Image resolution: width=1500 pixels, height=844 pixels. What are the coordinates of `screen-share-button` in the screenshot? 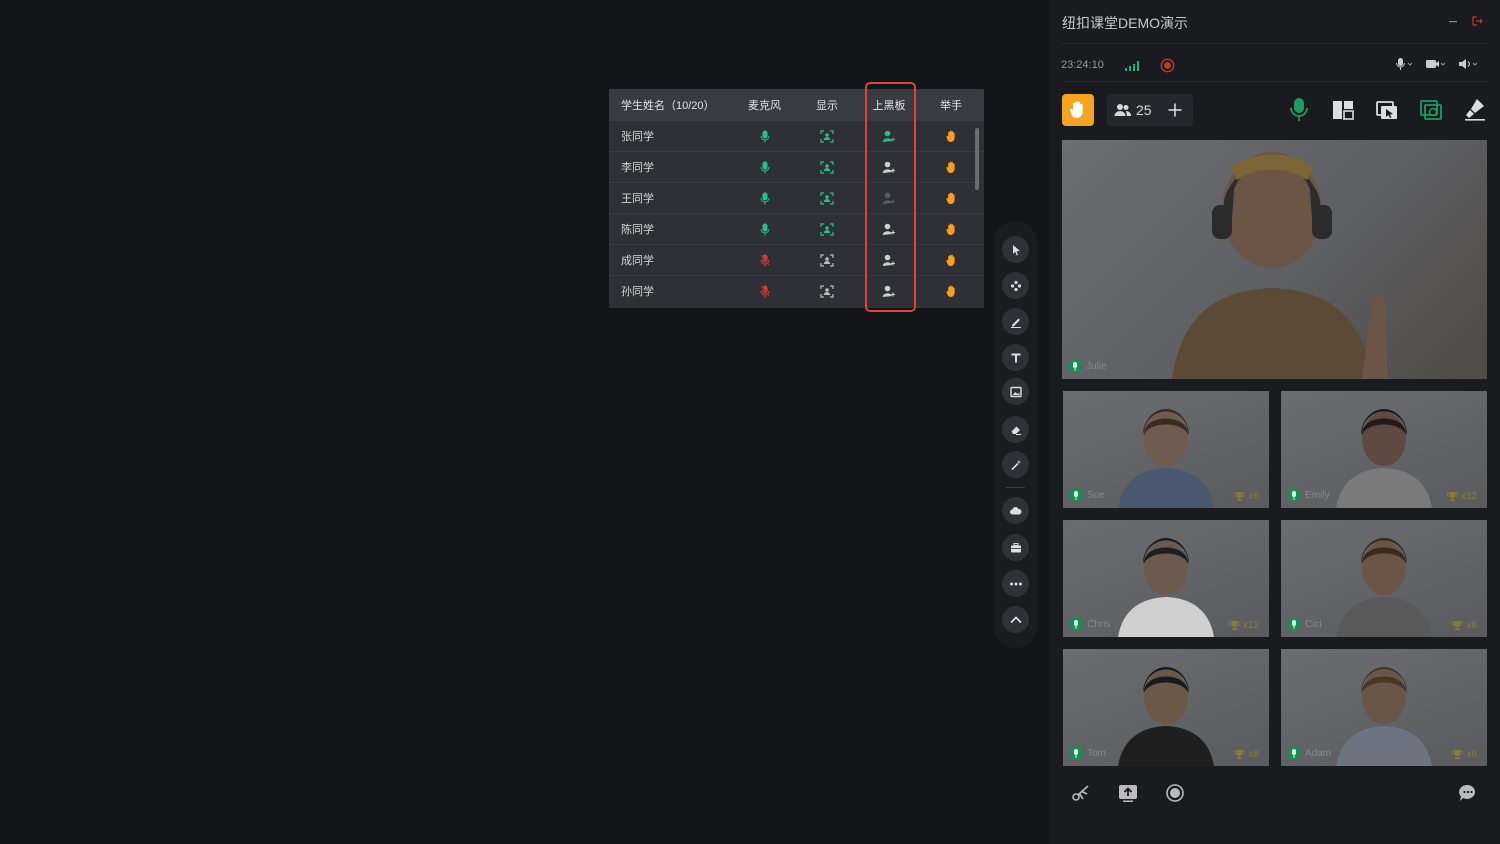 It's located at (1431, 110).